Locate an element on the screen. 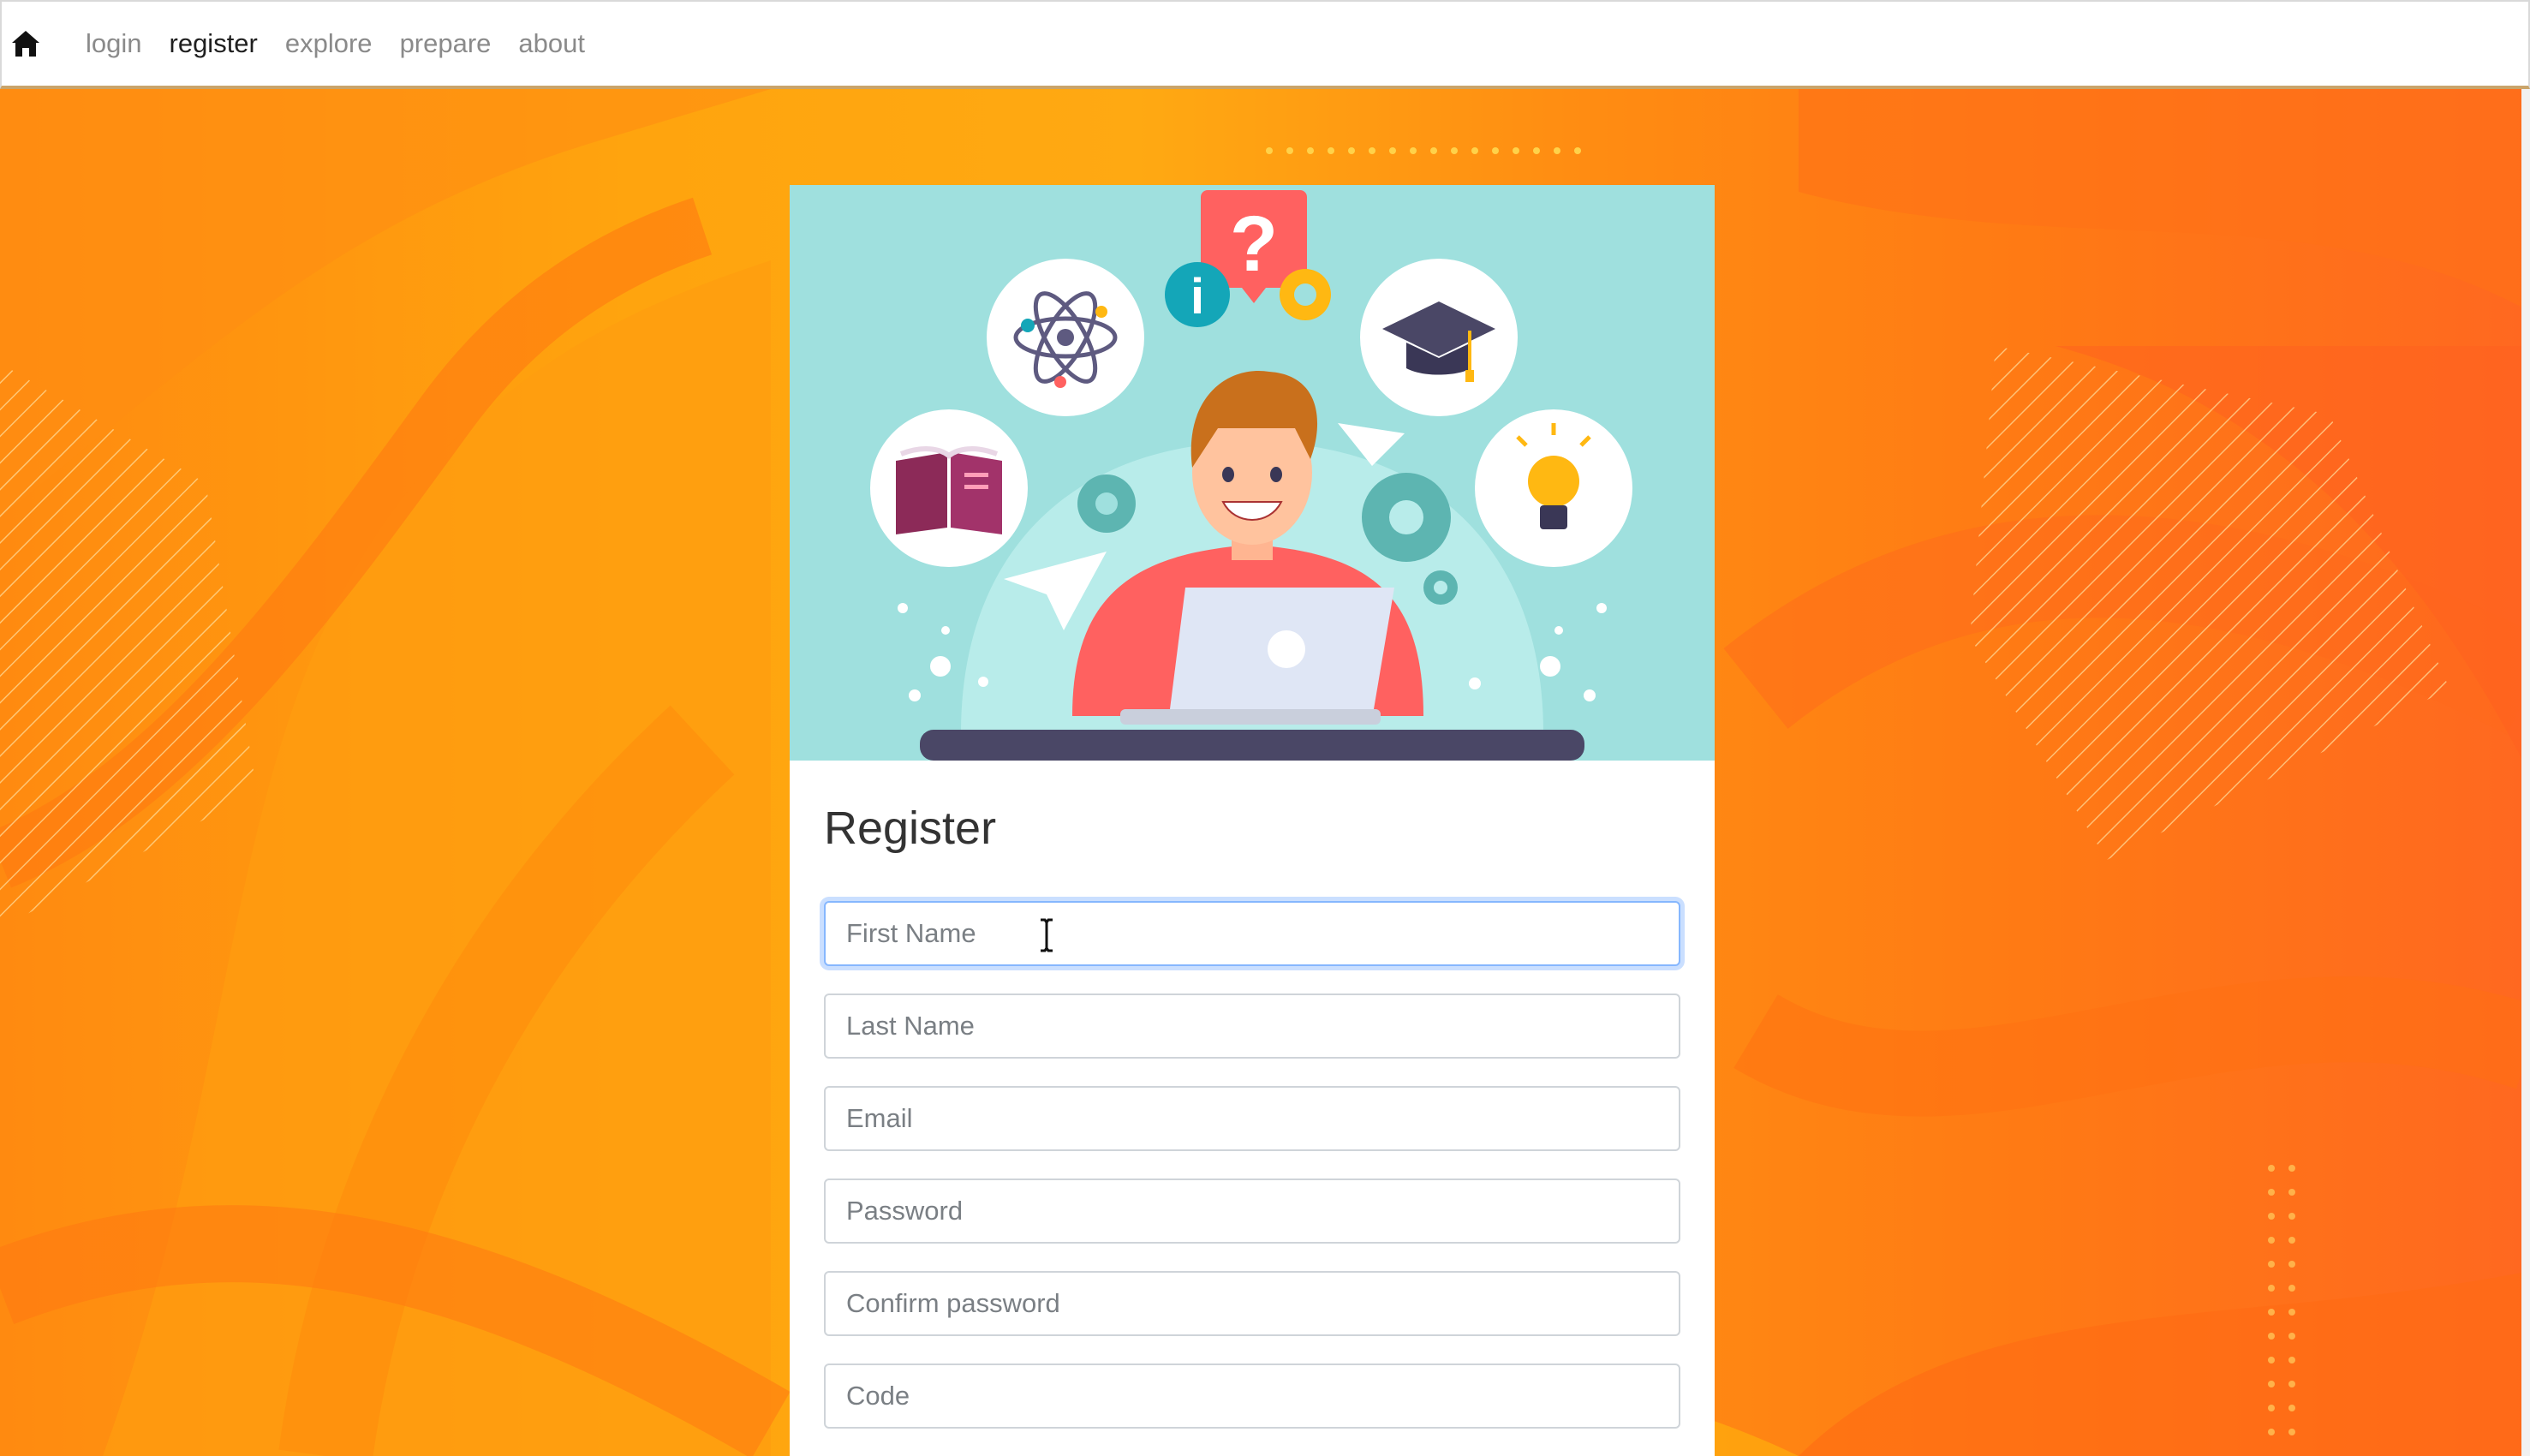 The image size is (2530, 1456). last-name-field is located at coordinates (1252, 1026).